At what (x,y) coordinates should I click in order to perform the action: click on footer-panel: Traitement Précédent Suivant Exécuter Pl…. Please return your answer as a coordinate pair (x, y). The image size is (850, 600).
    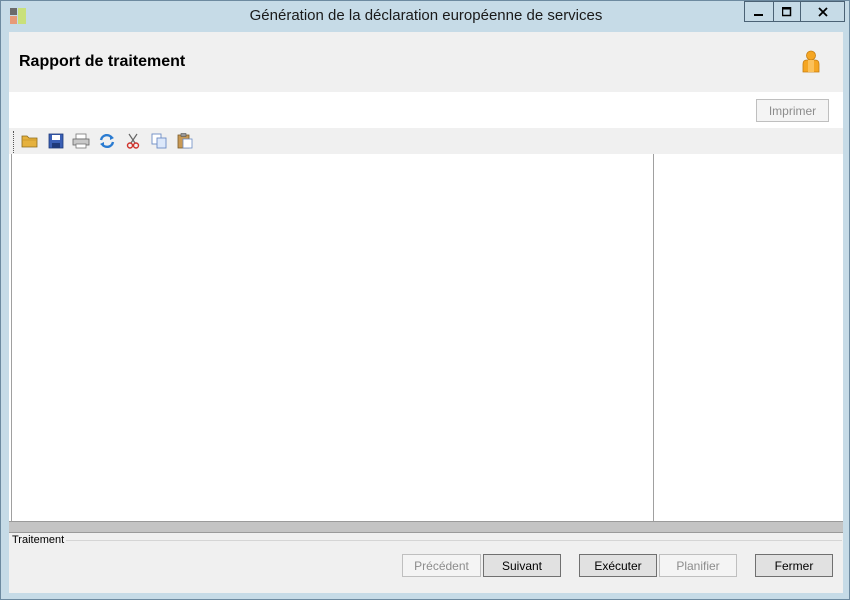
    Looking at the image, I should click on (426, 563).